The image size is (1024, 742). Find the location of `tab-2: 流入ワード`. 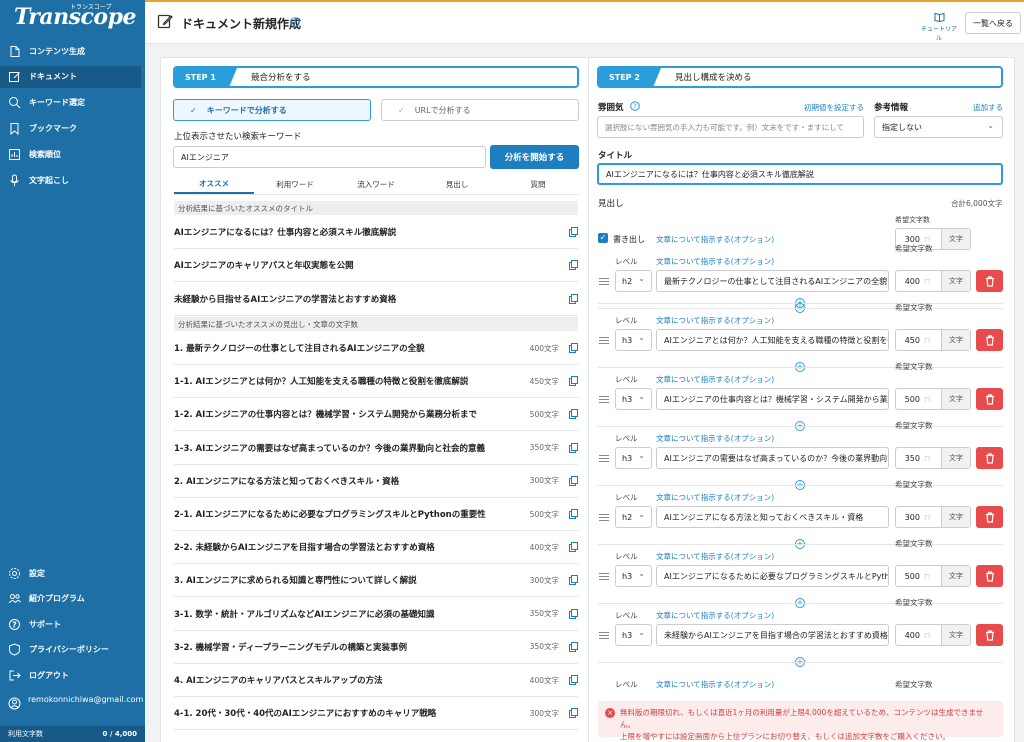

tab-2: 流入ワード is located at coordinates (376, 184).